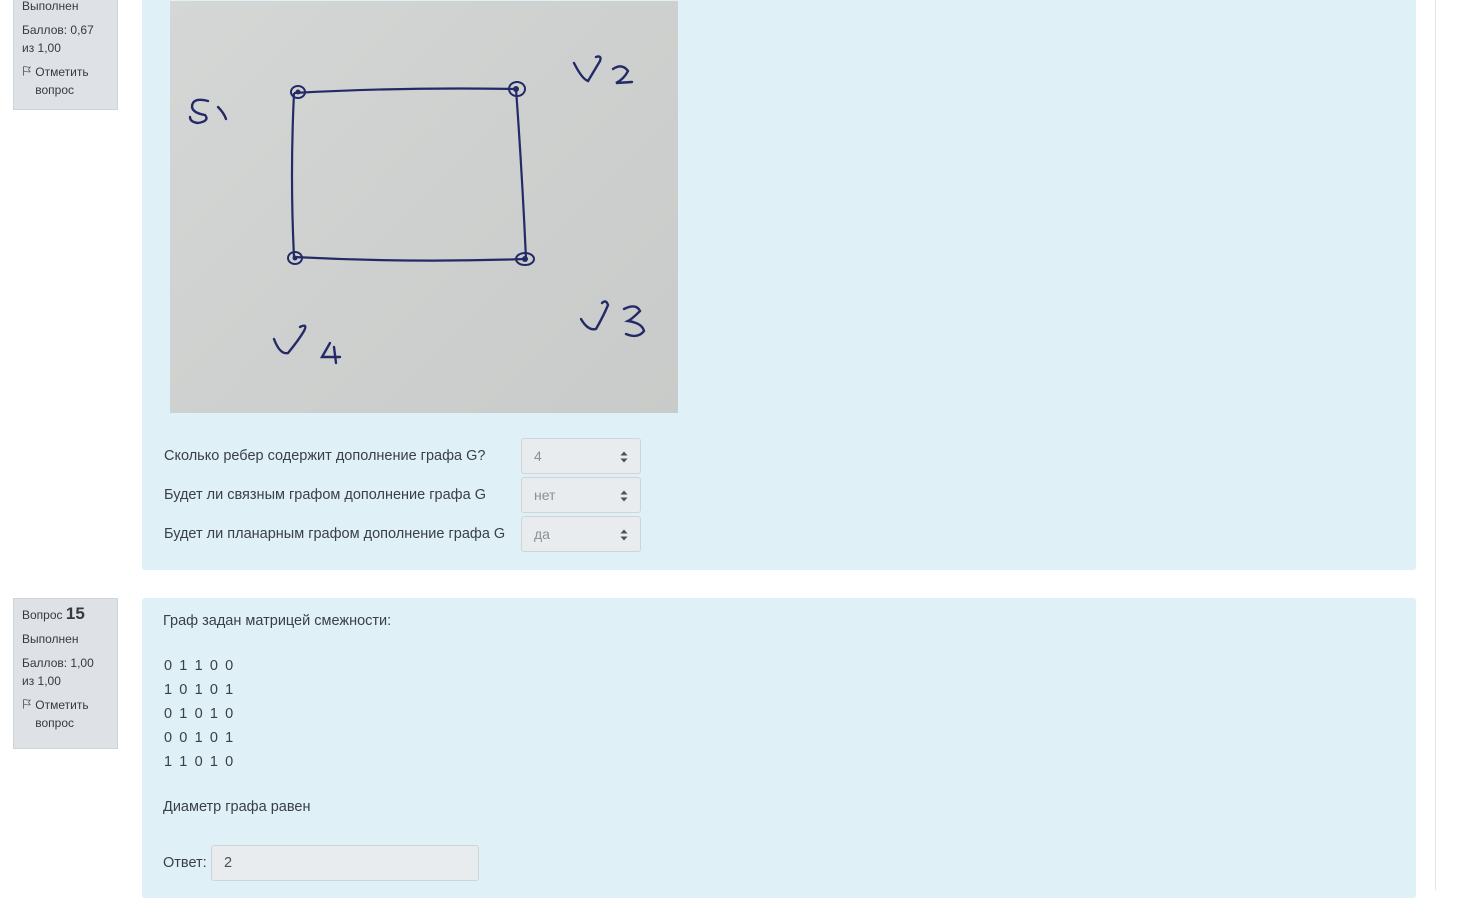 The height and width of the screenshot is (898, 1460). What do you see at coordinates (199, 738) in the screenshot?
I see `matrix-row: 0 0 1 0 1` at bounding box center [199, 738].